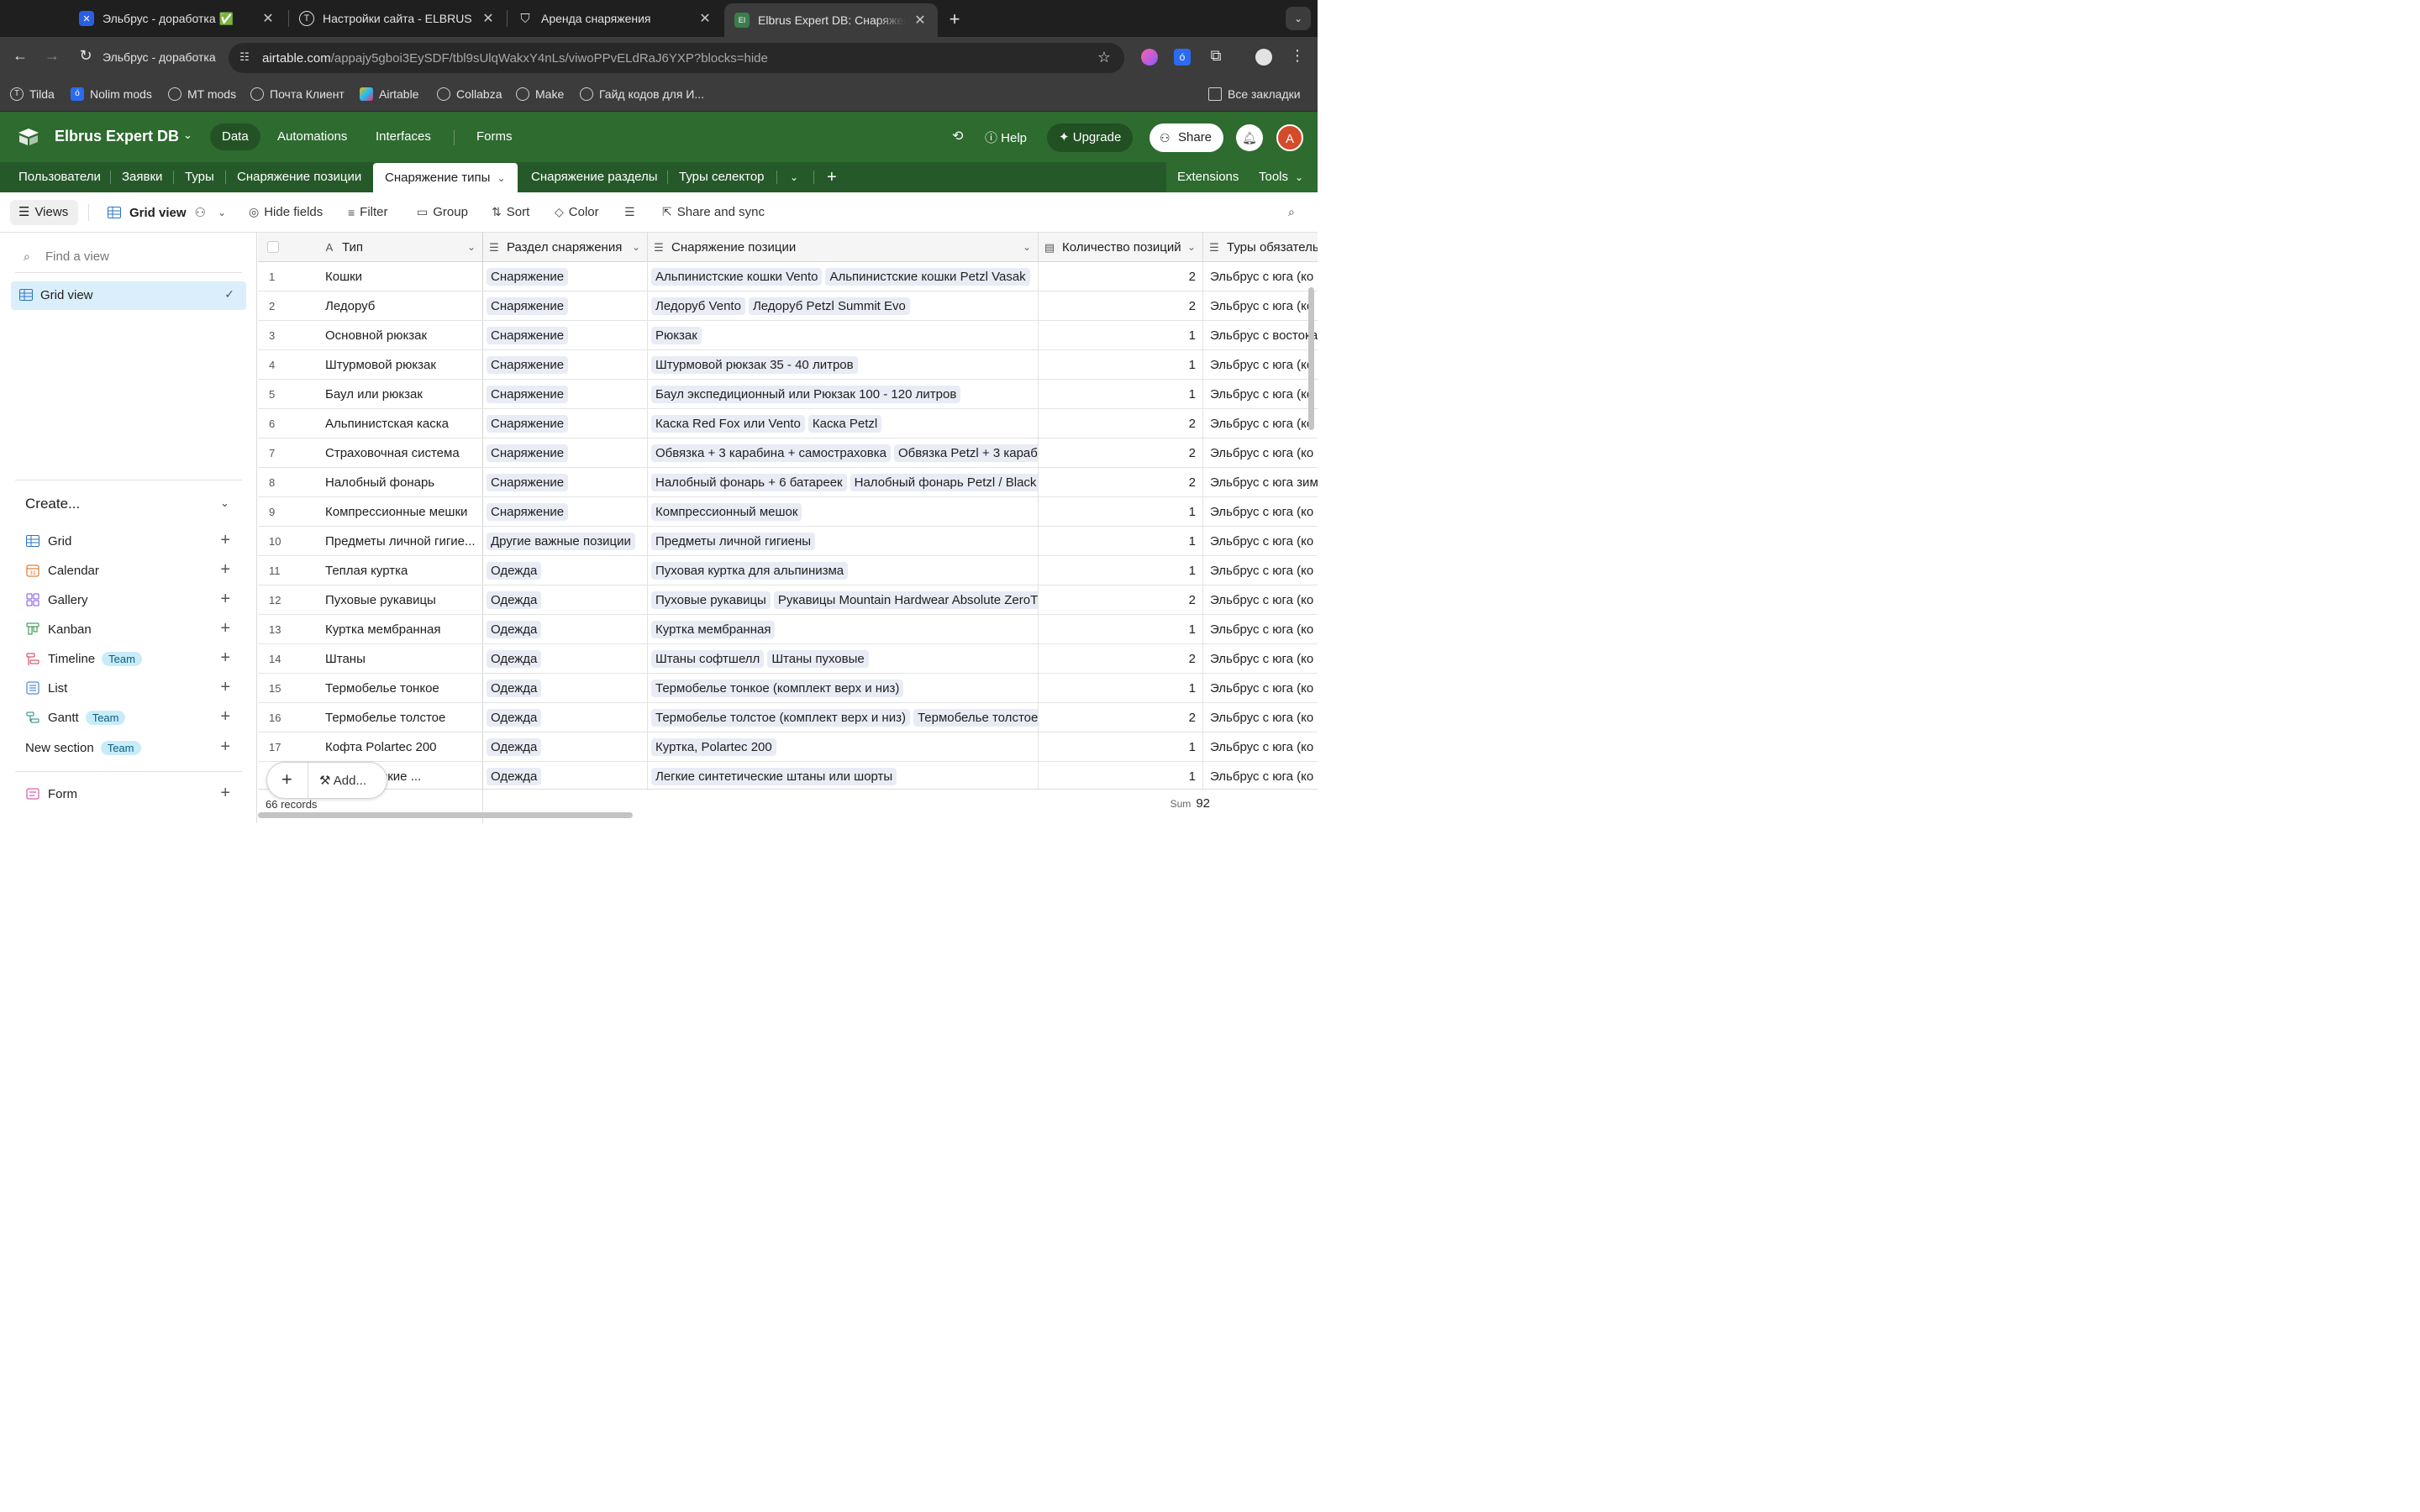  I want to click on select-all-cell, so click(286, 247).